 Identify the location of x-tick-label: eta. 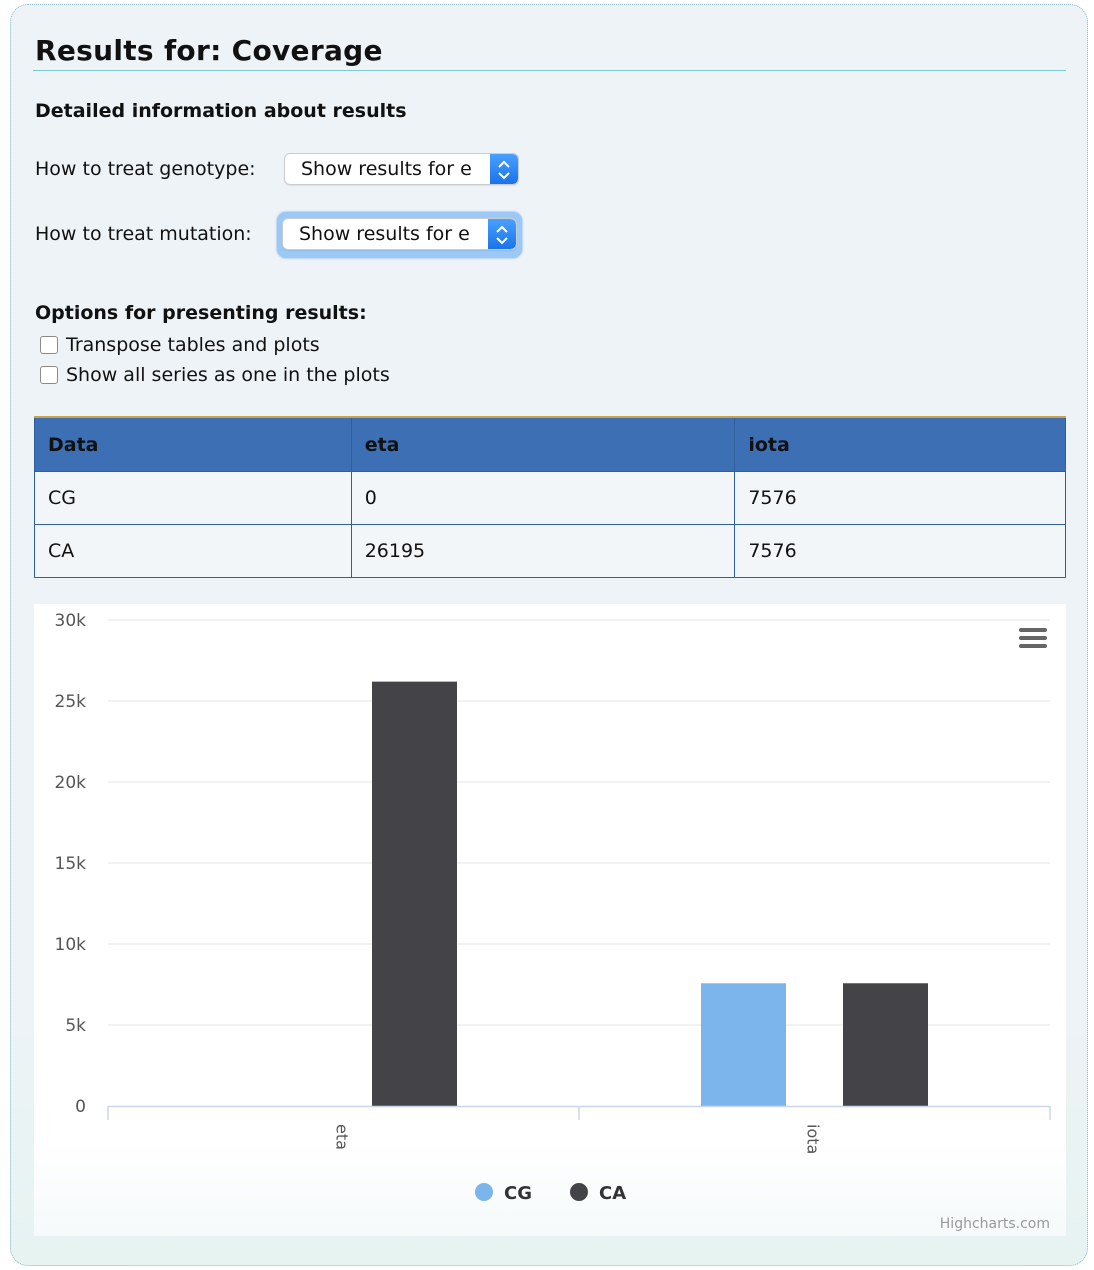
(342, 1137).